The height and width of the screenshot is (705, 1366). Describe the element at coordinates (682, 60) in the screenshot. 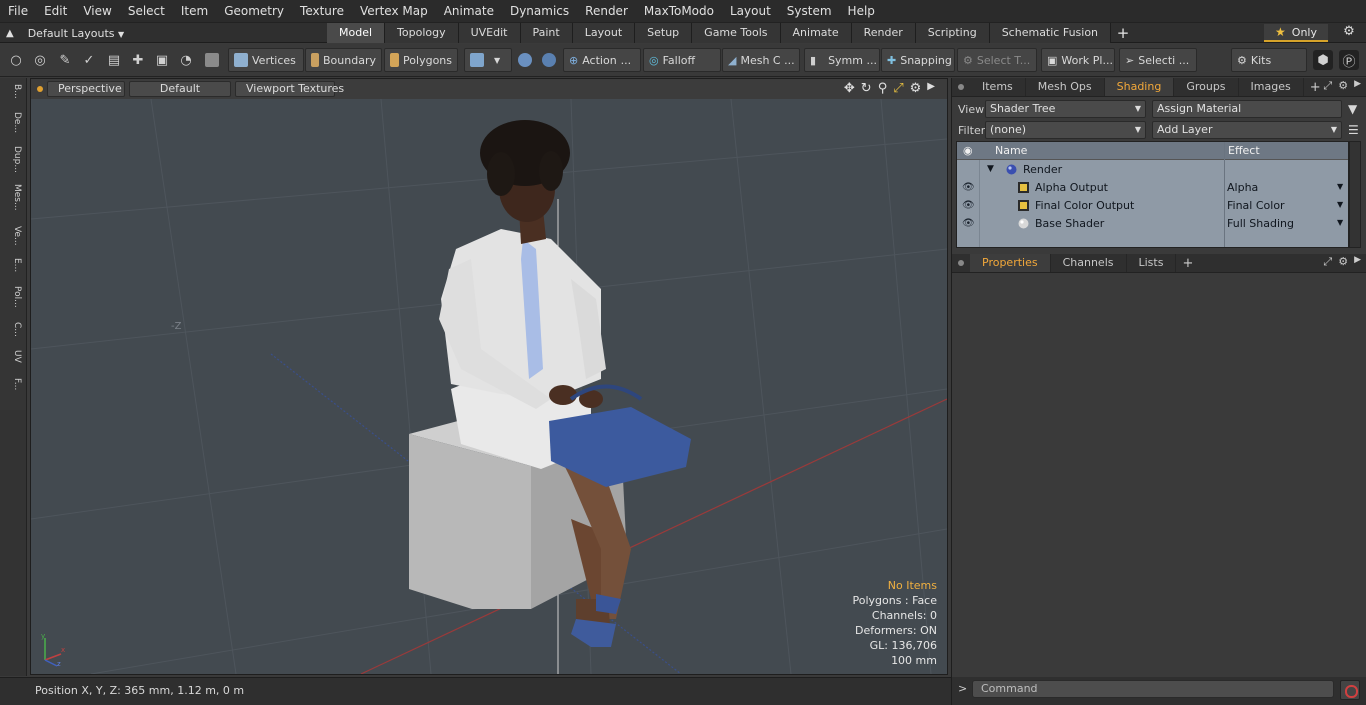

I see `falloff-button: ◎ Falloff` at that location.